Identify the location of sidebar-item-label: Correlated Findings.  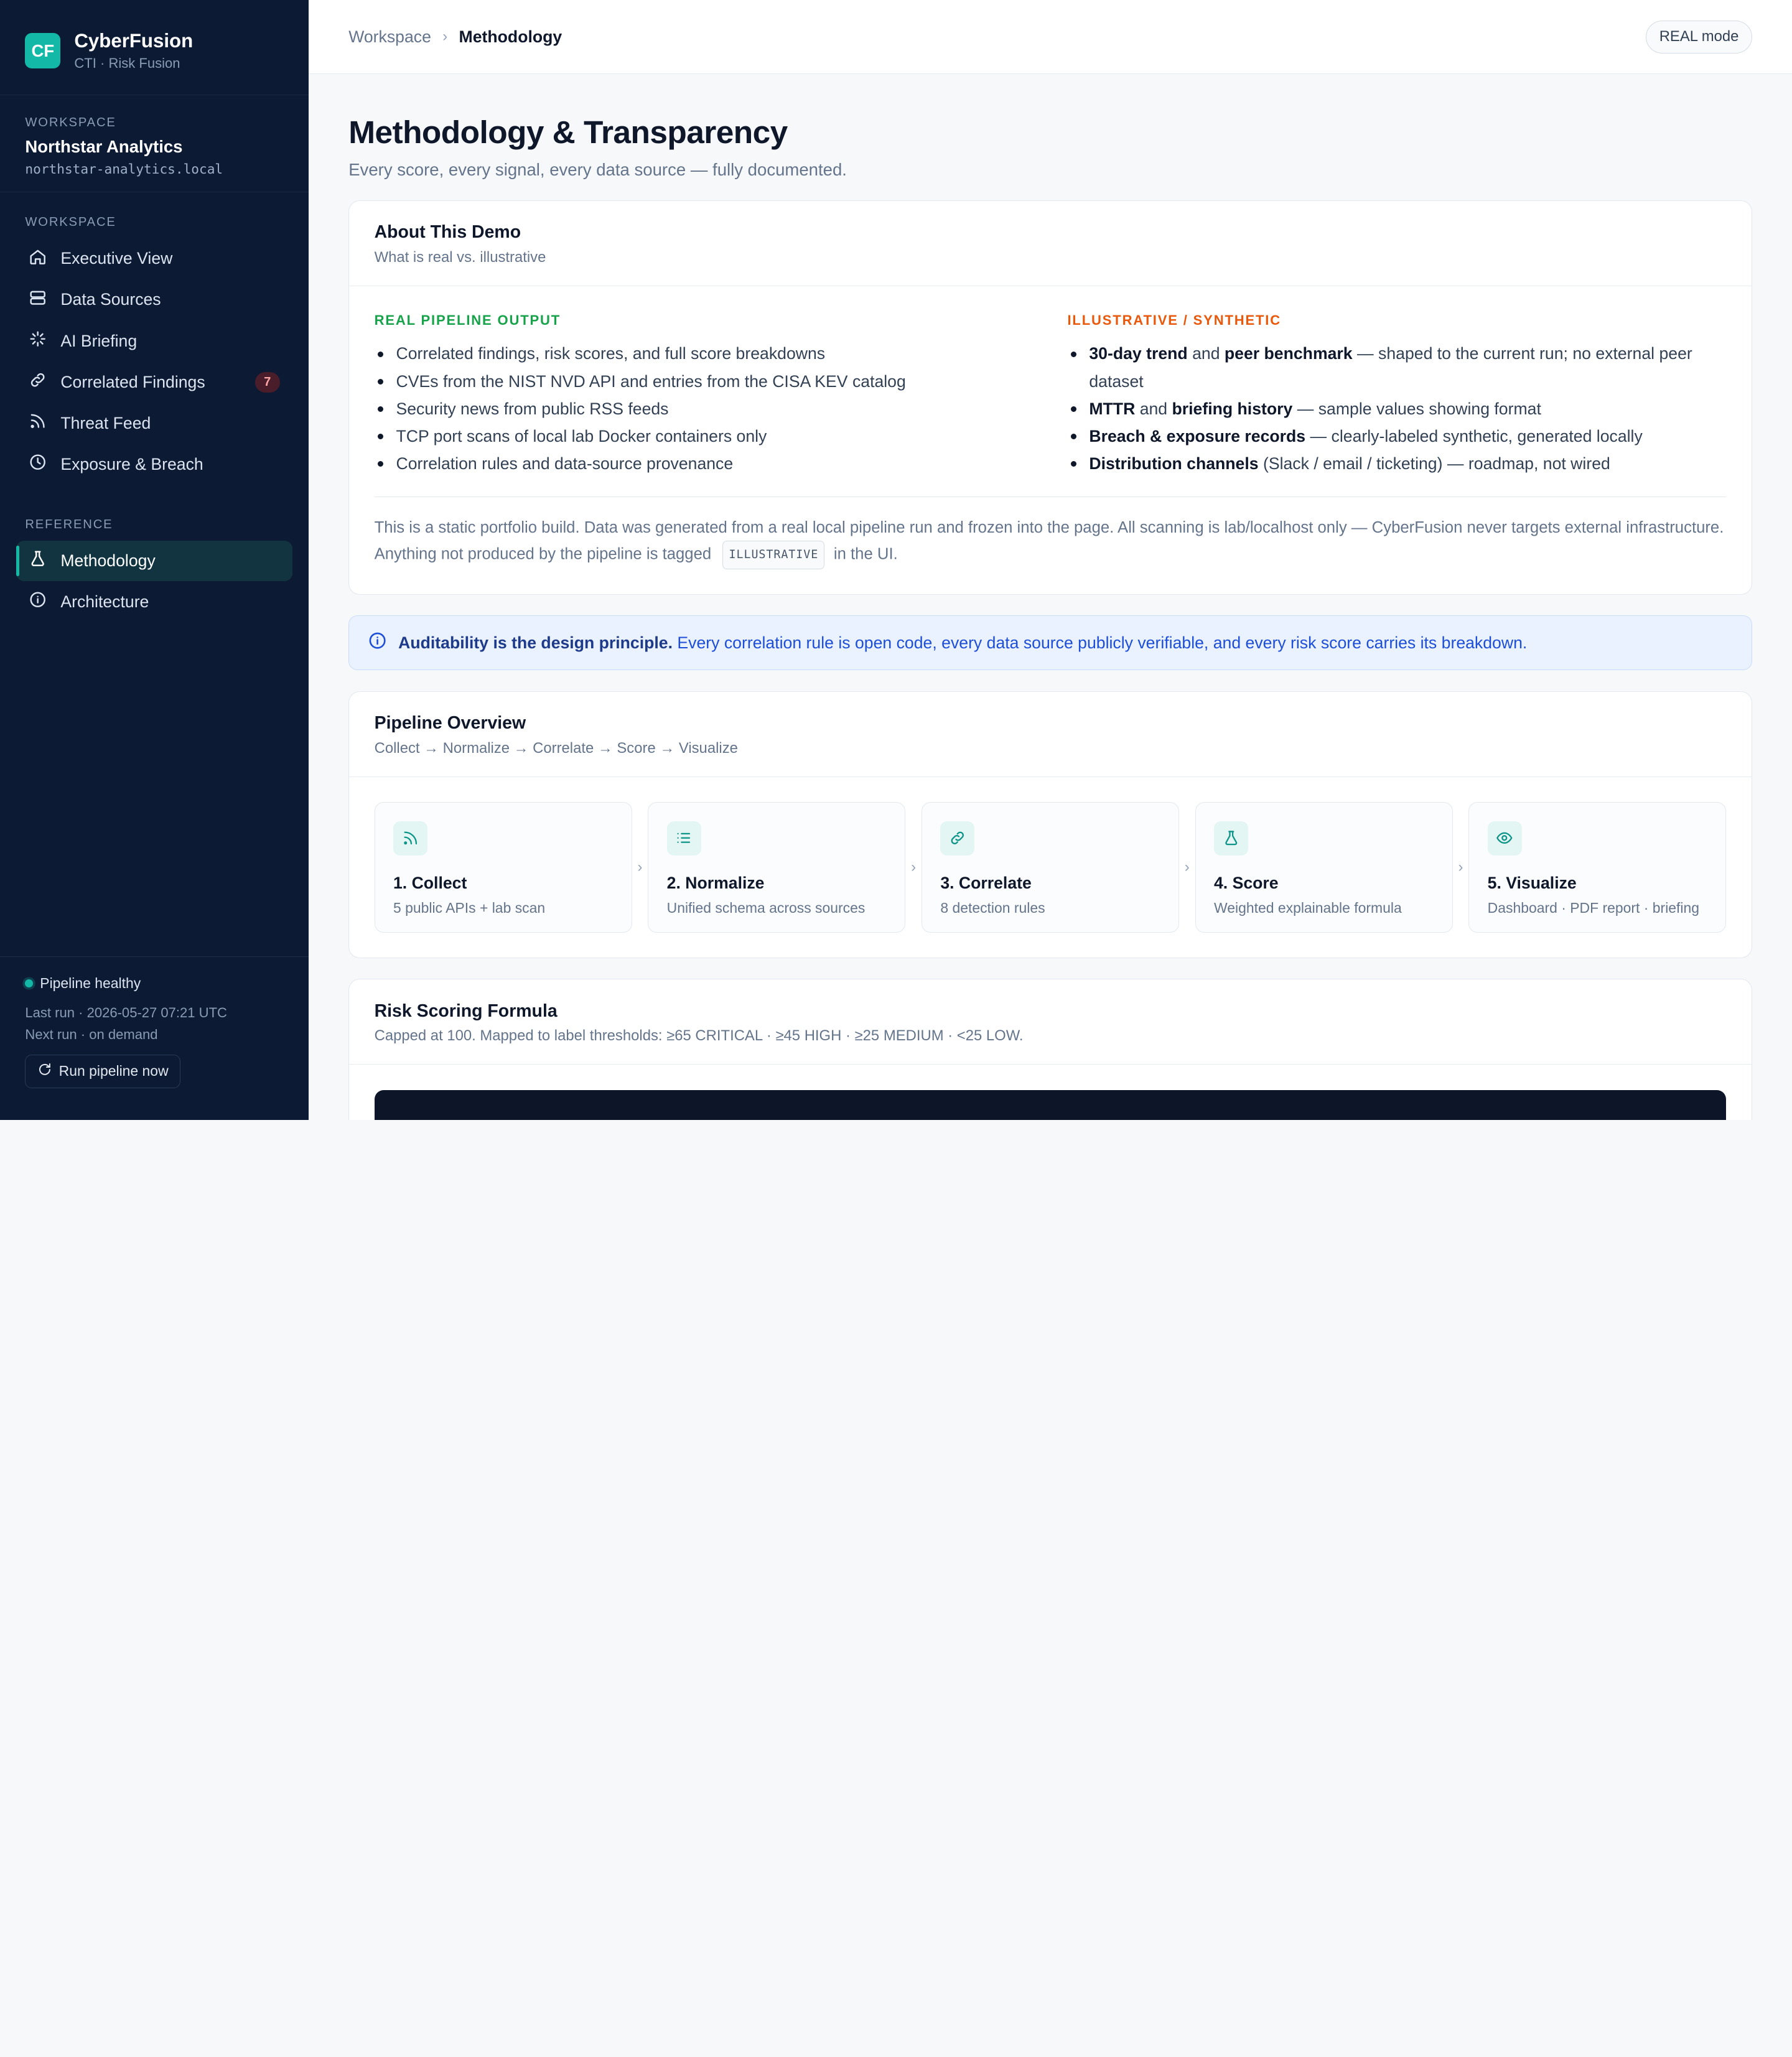
(132, 381).